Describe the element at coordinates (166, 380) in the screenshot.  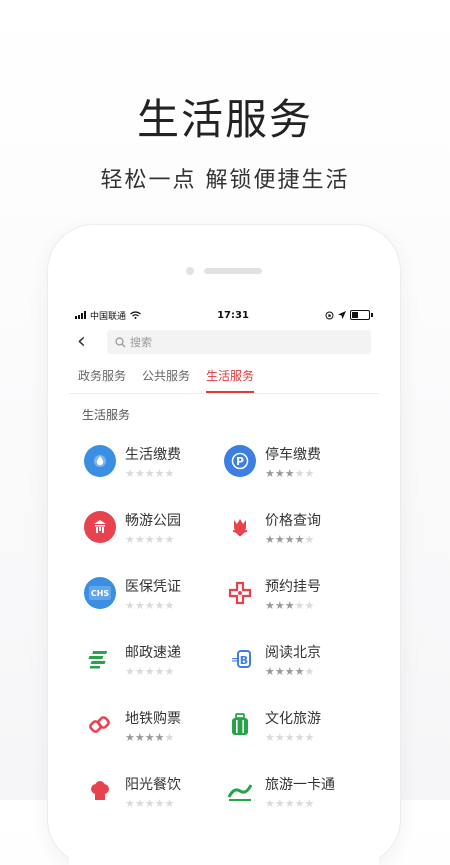
I see `tab-public: 公共服务` at that location.